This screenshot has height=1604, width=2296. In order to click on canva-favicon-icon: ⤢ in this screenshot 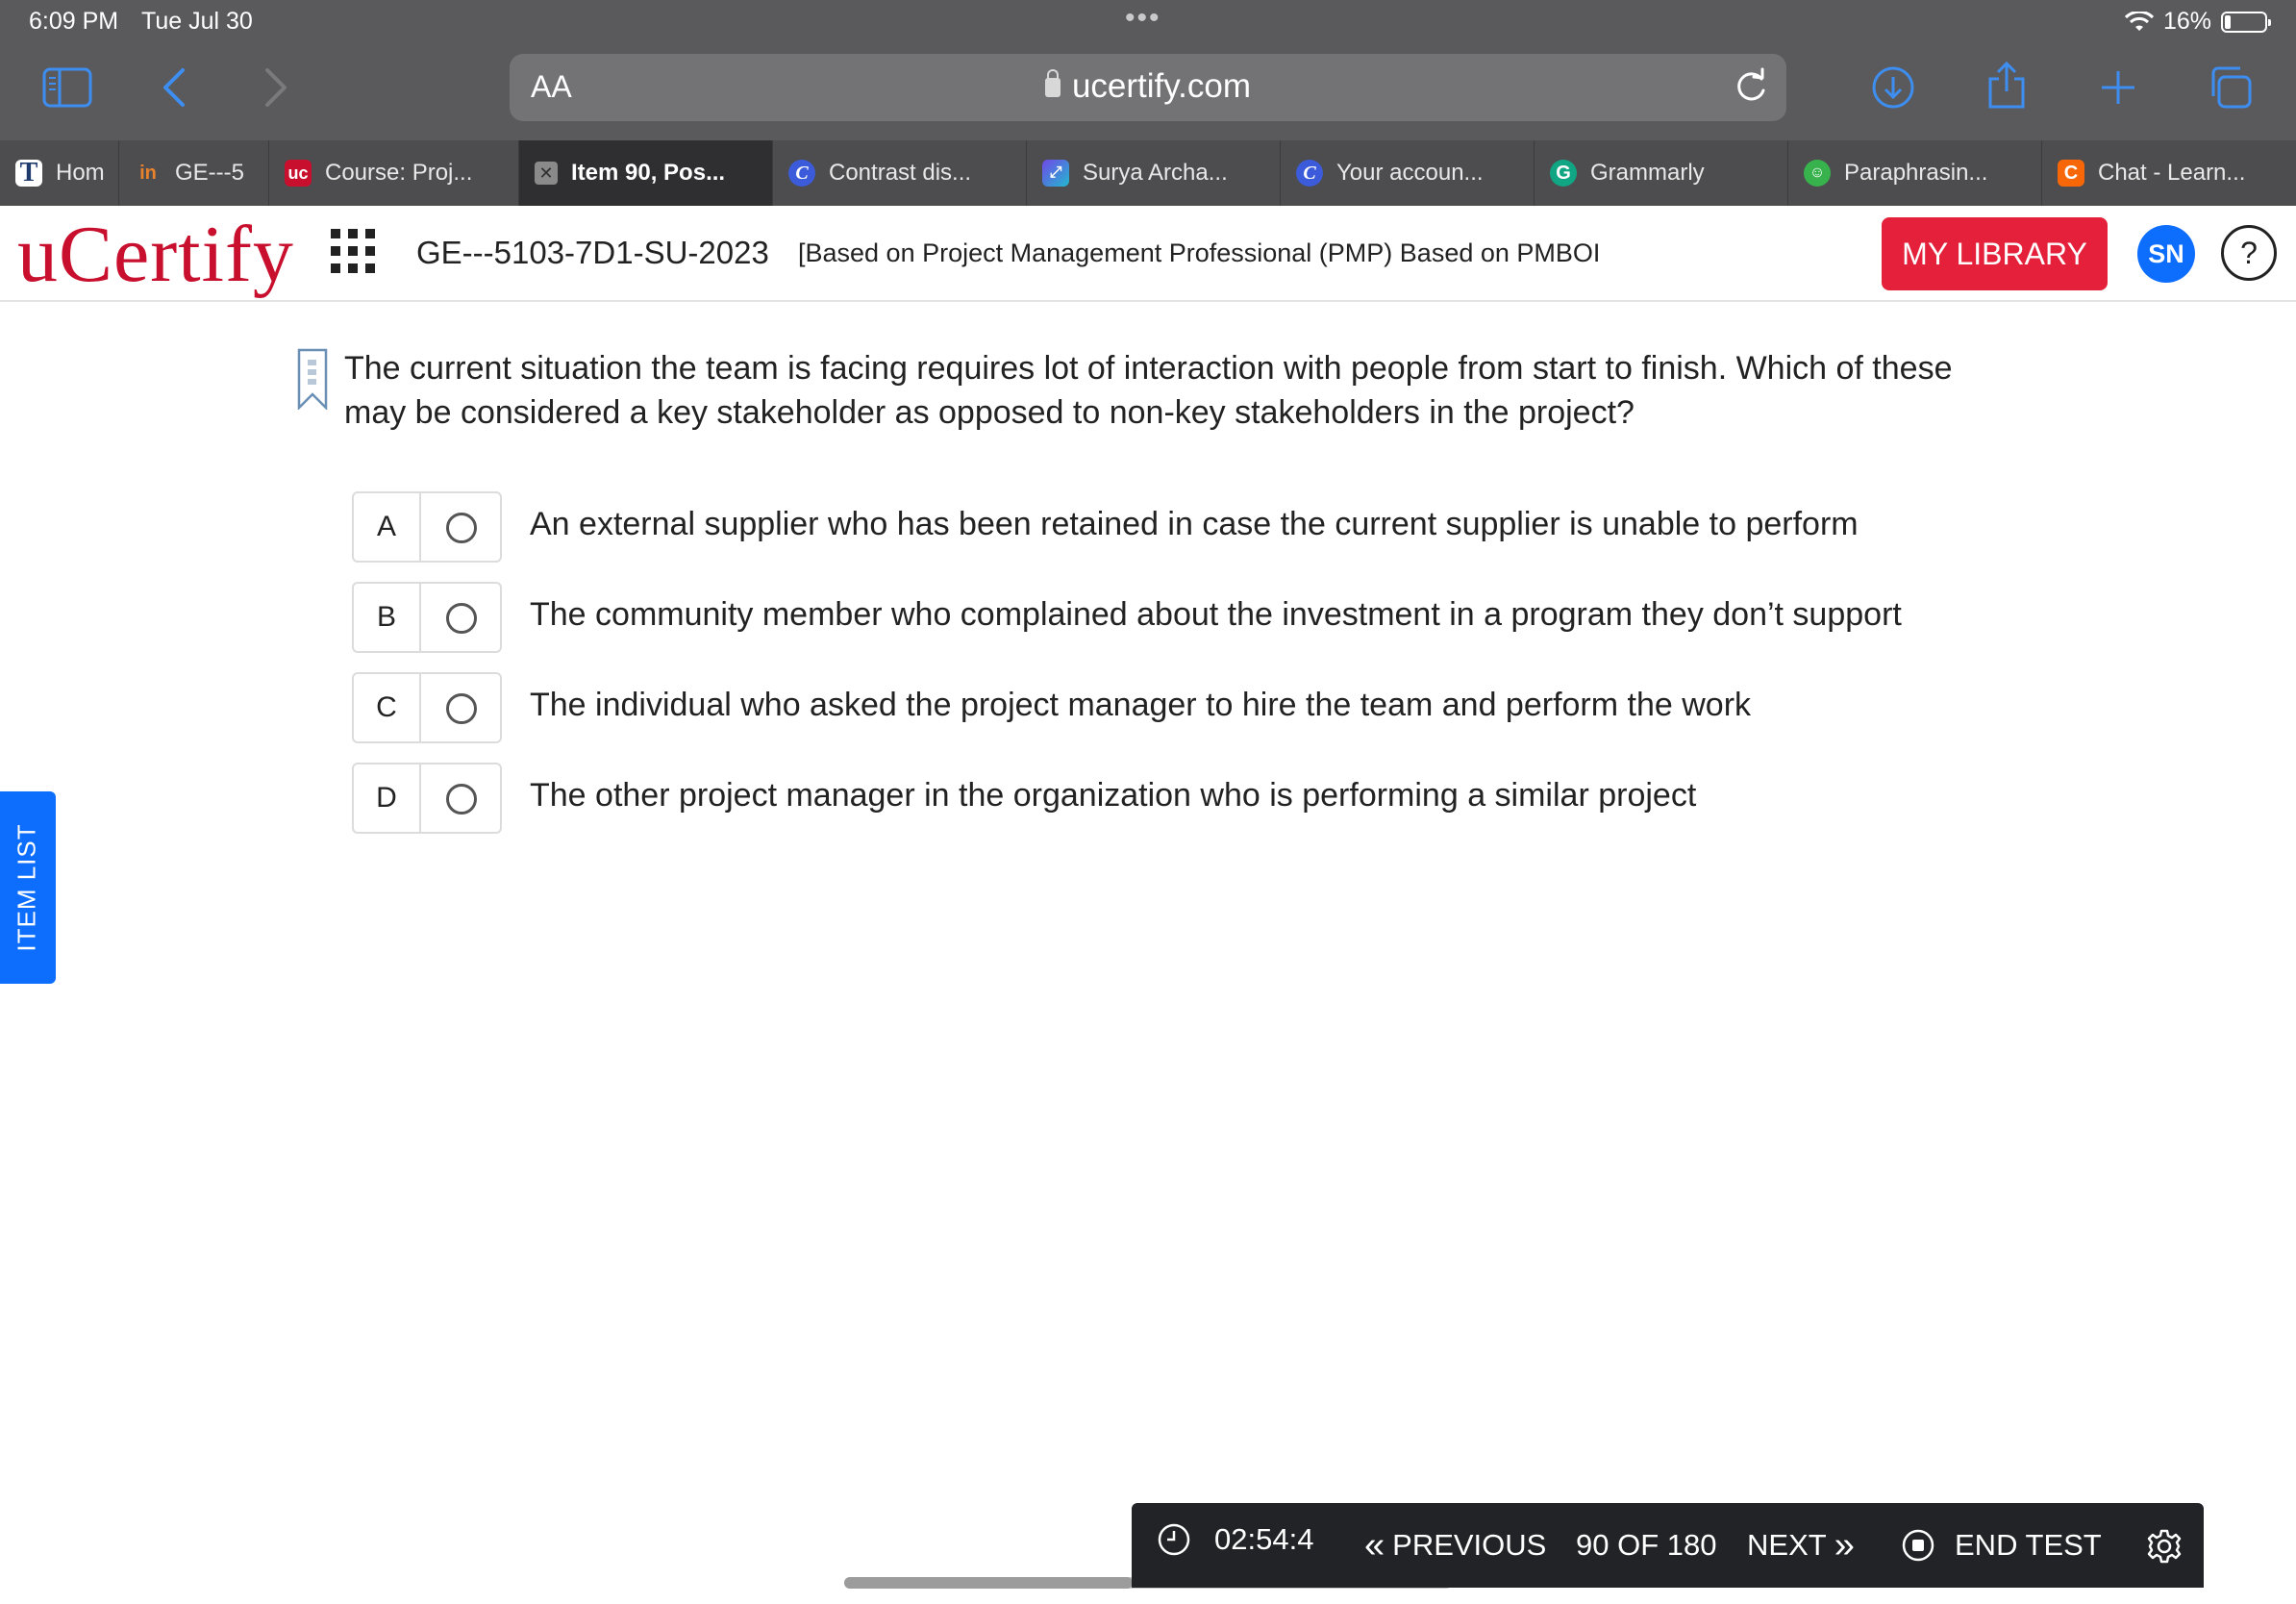, I will do `click(1055, 173)`.